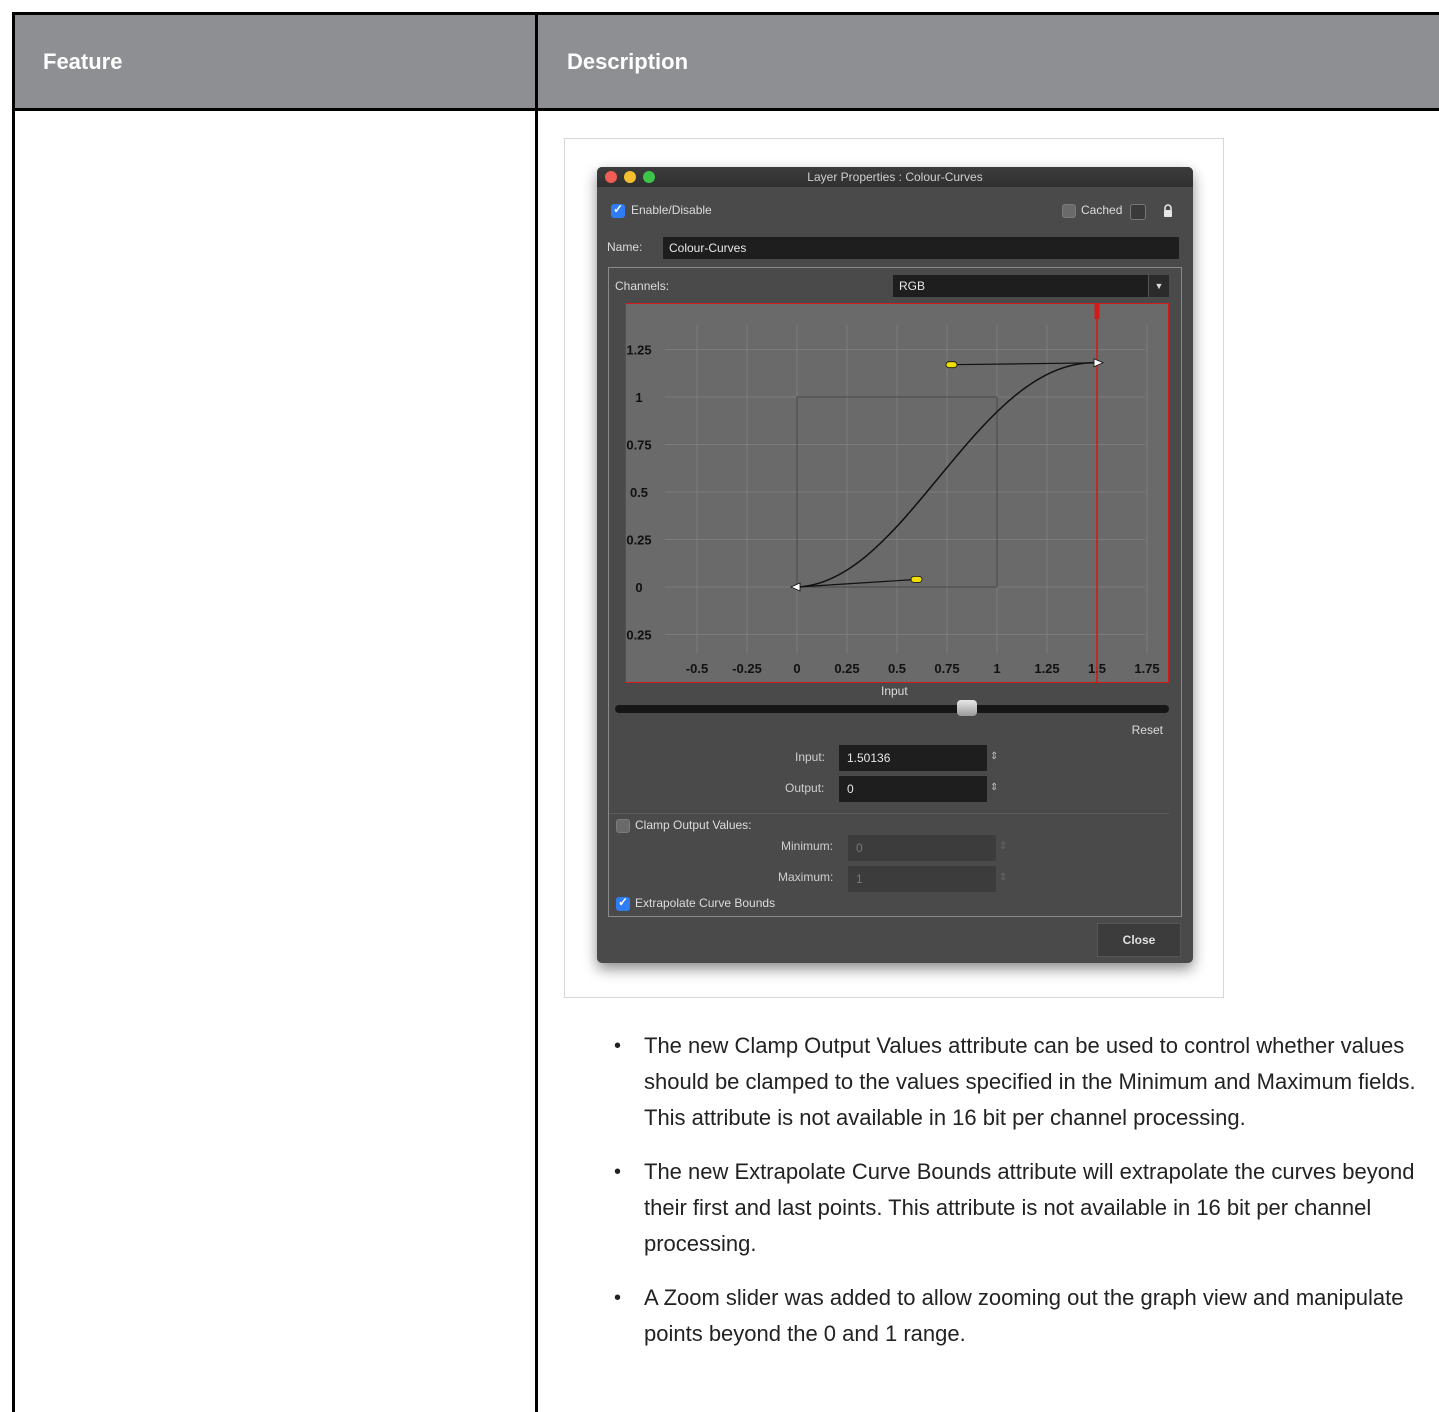 The width and height of the screenshot is (1439, 1412). I want to click on x-tick-label: 1.25, so click(1046, 668).